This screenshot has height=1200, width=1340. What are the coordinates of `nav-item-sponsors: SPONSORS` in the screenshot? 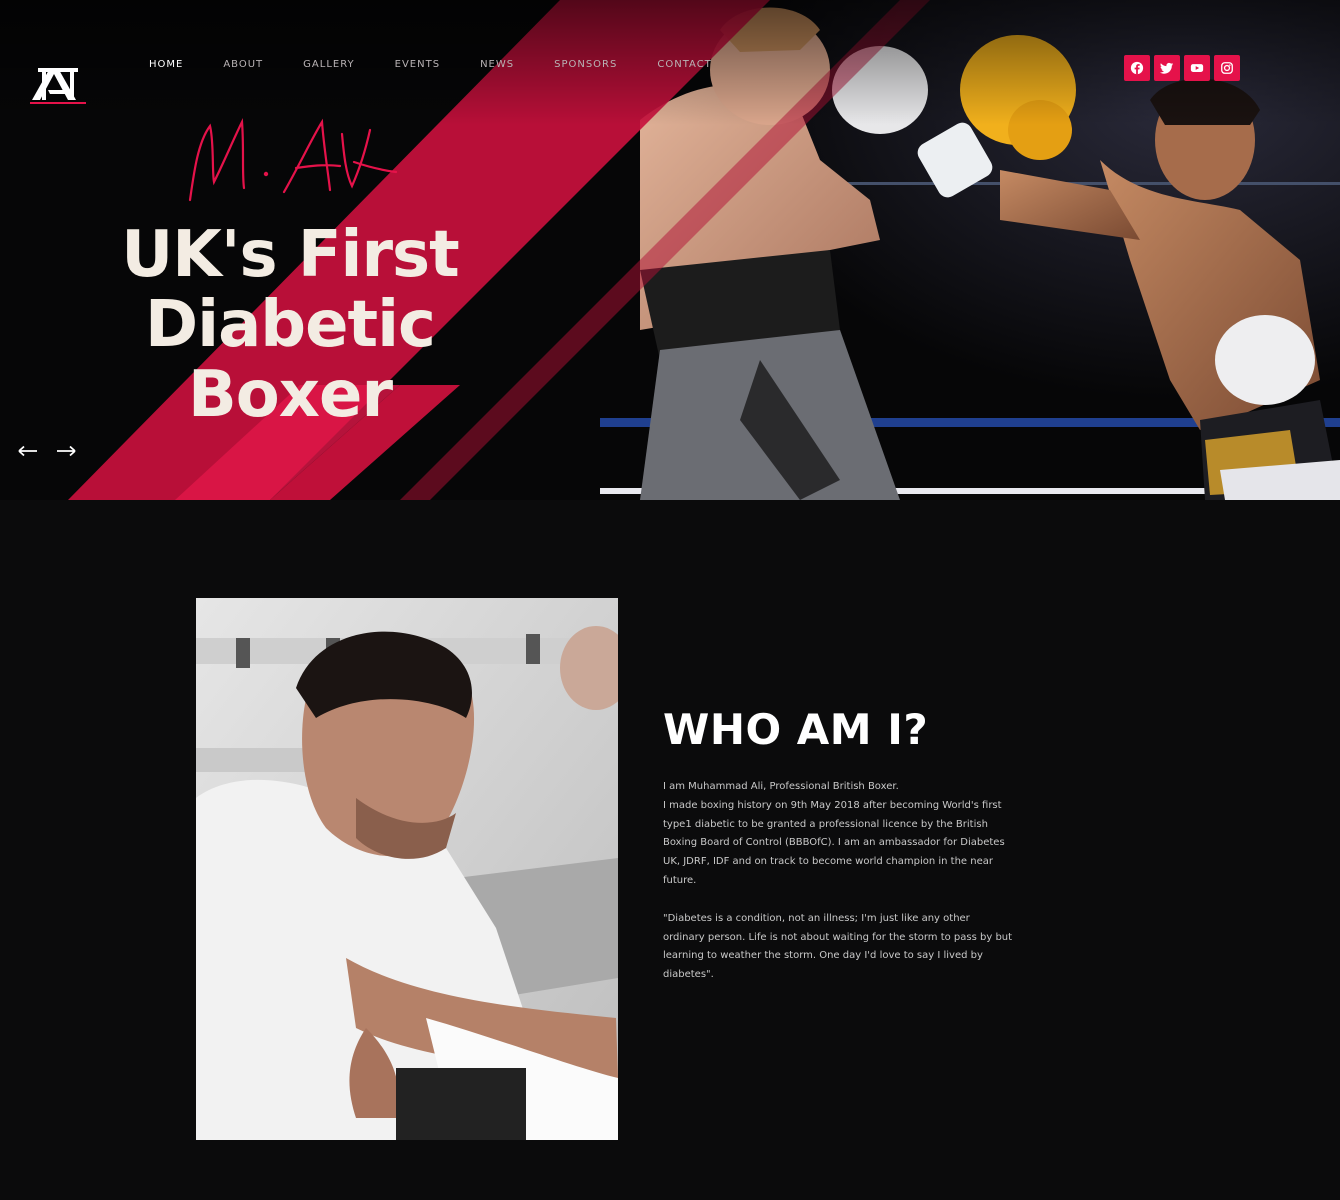 It's located at (585, 65).